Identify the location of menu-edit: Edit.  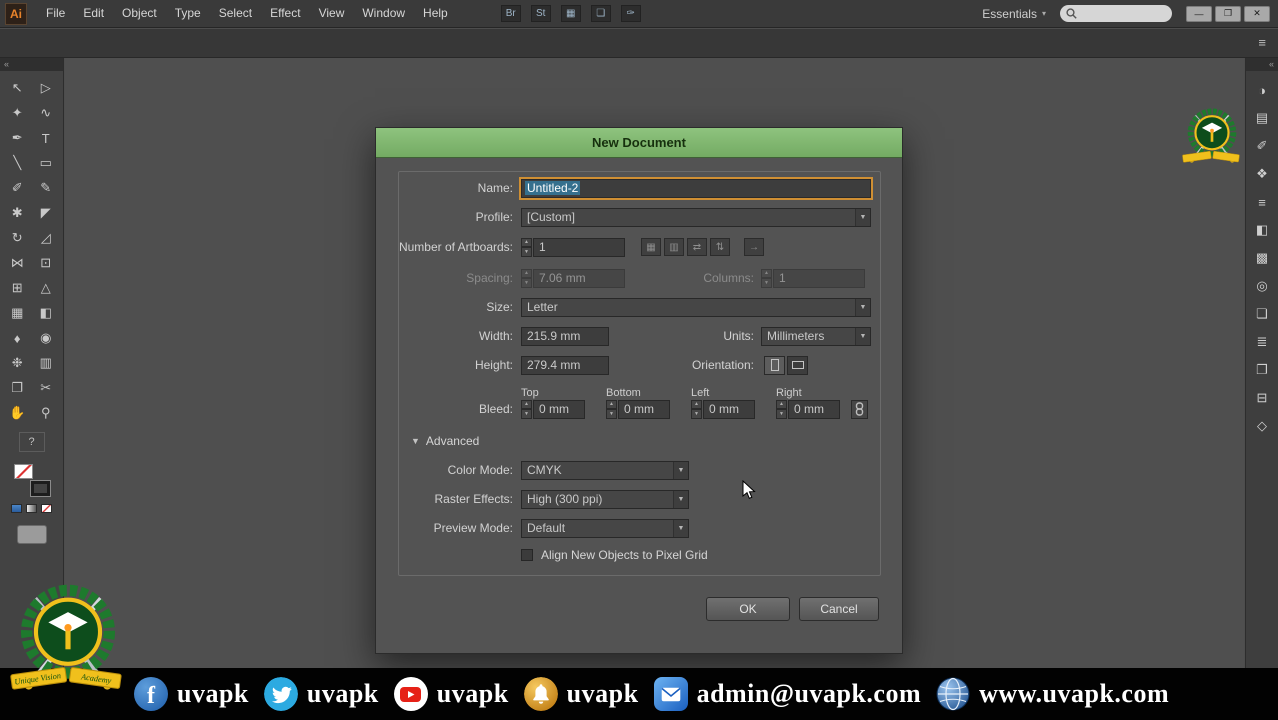
(93, 13).